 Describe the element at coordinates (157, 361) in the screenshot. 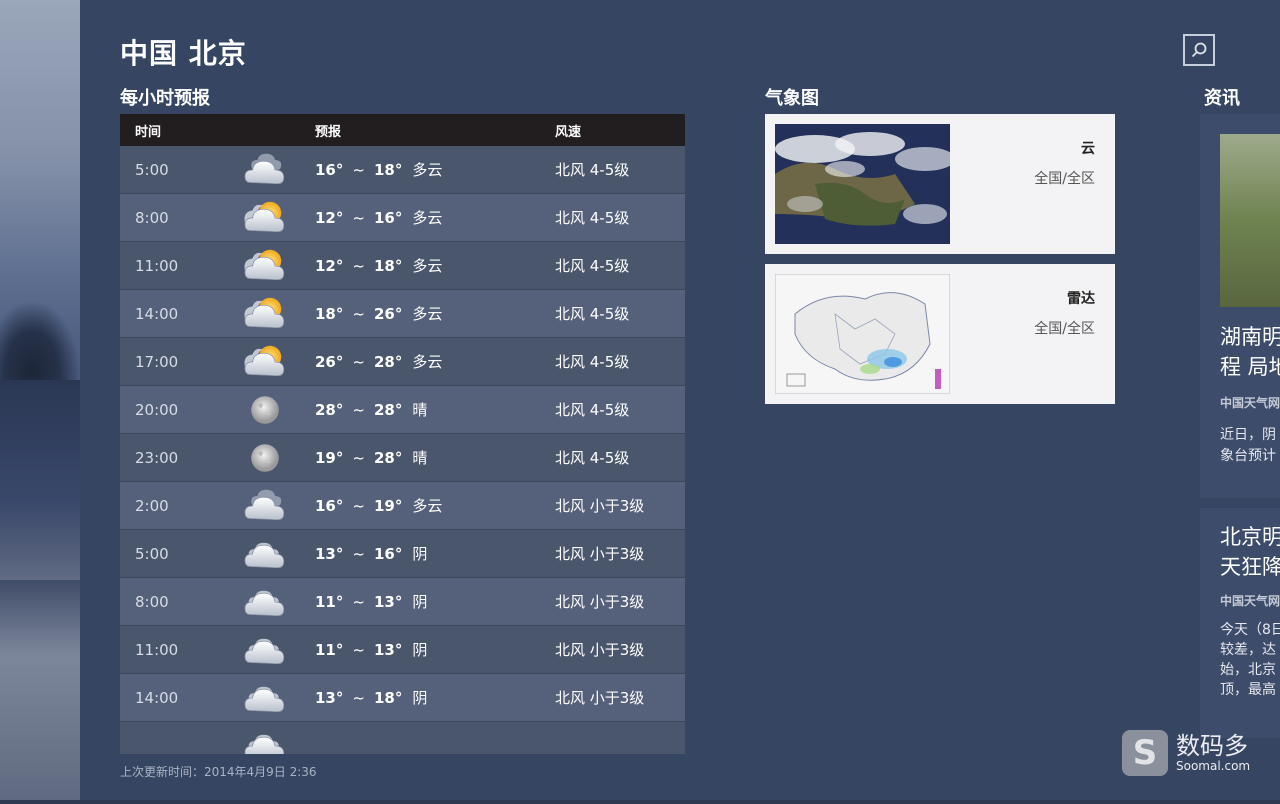

I see `row-time: 17:00` at that location.